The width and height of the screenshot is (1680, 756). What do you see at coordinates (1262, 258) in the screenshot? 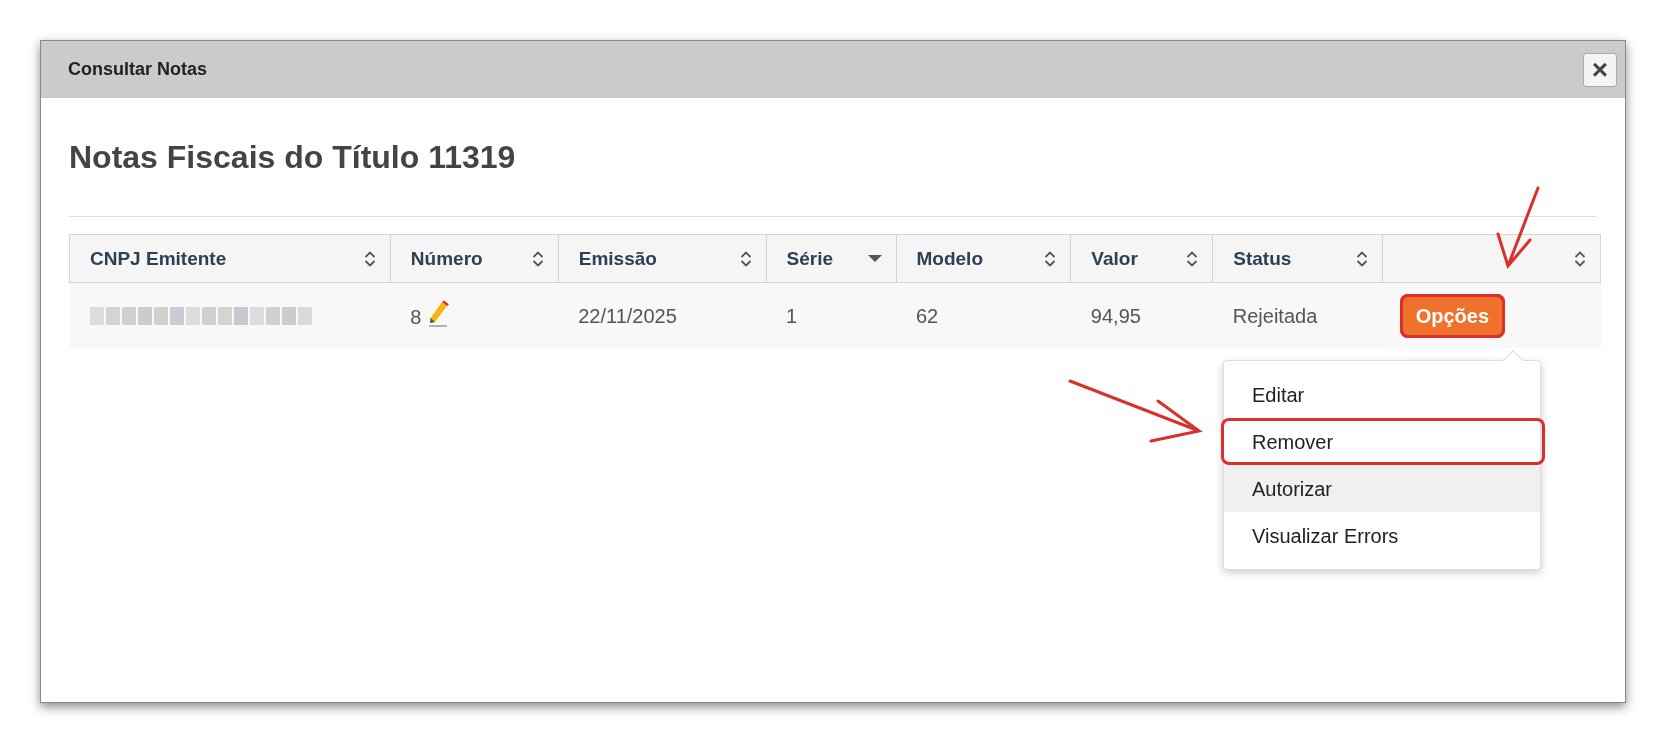
I see `header-label: Status` at bounding box center [1262, 258].